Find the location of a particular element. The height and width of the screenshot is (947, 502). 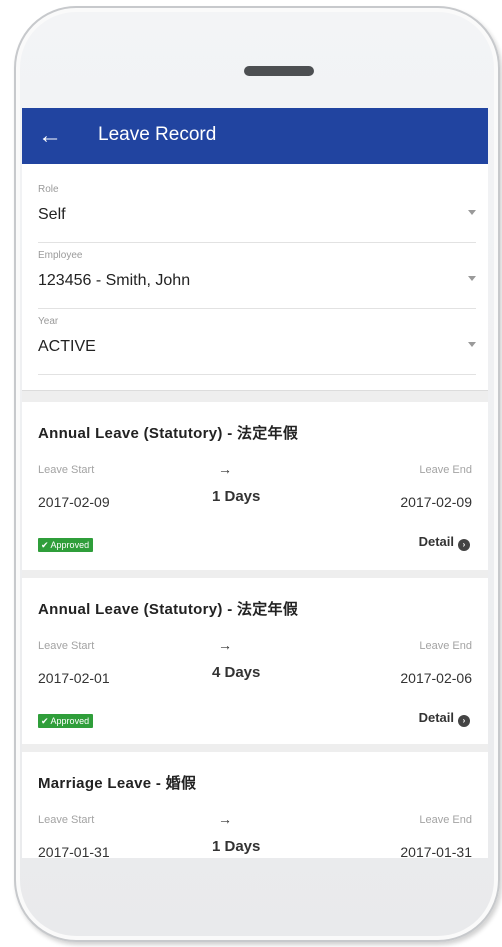

year-value: ACTIVE is located at coordinates (67, 346).